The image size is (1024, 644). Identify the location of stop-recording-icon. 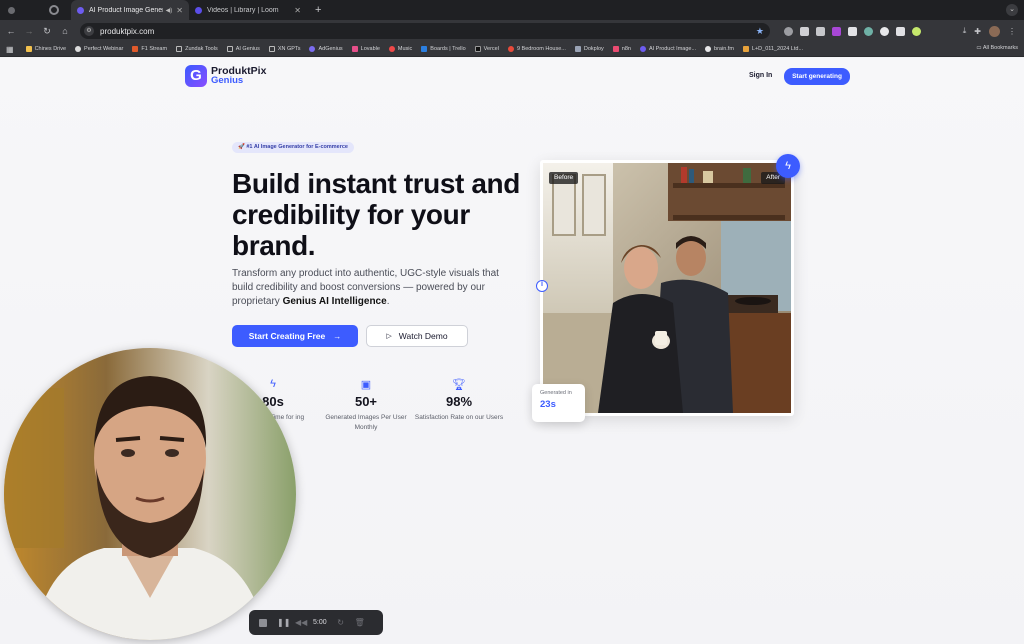
(263, 622).